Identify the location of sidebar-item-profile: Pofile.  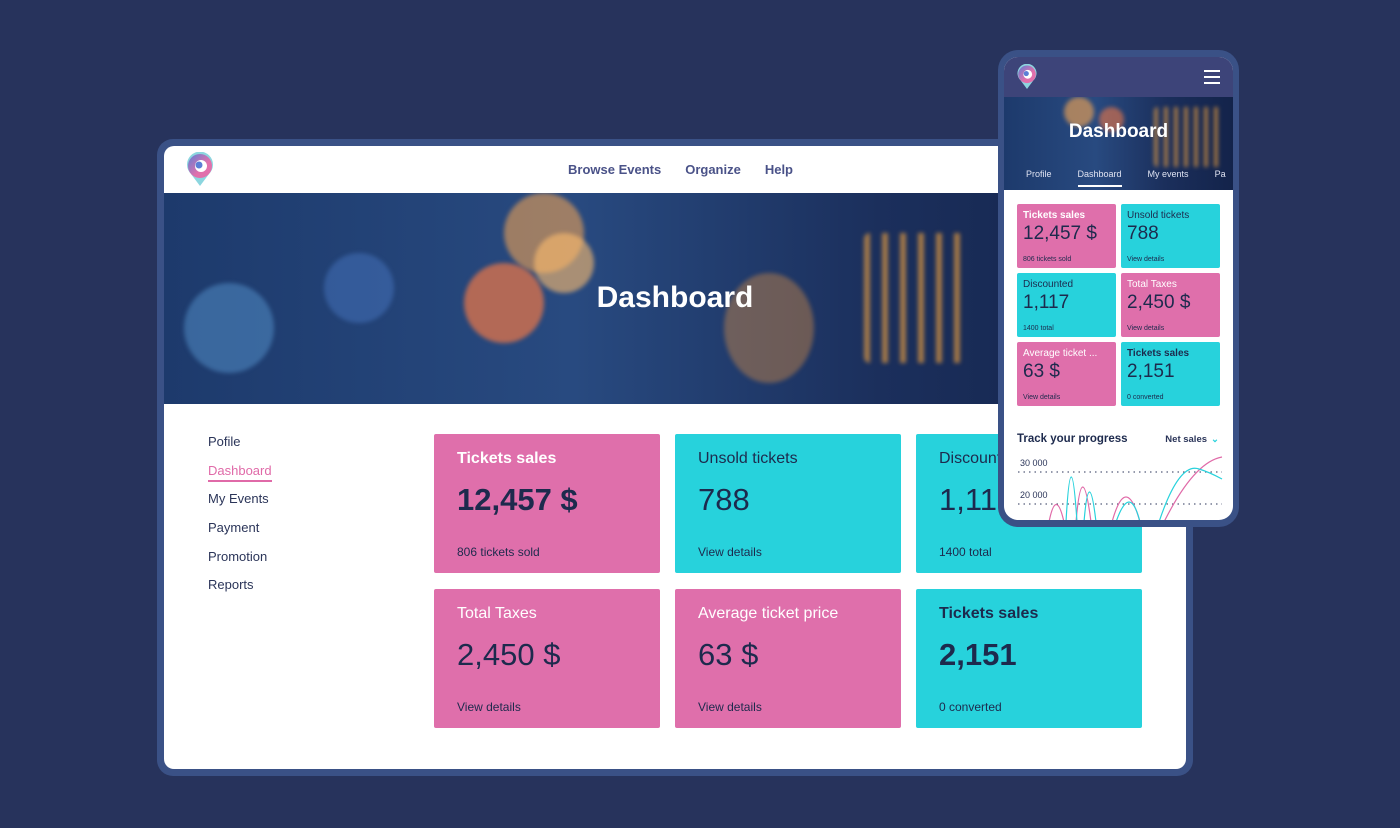
(240, 448).